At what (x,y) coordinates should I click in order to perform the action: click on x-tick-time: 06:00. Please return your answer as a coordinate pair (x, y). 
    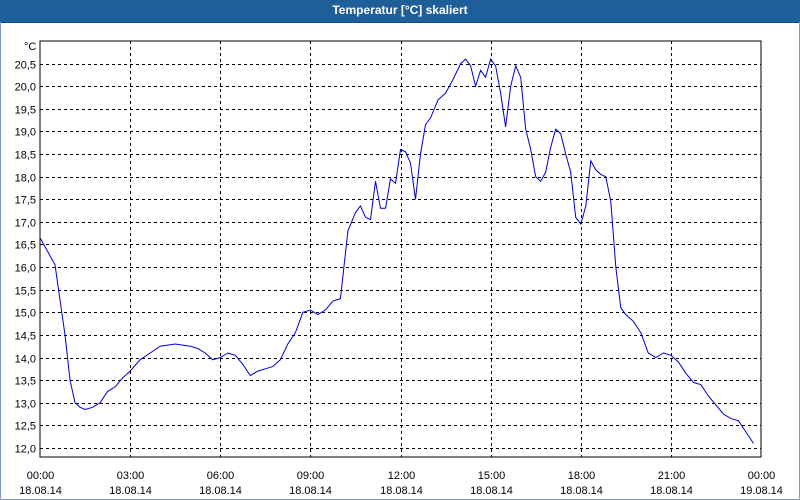
    Looking at the image, I should click on (221, 476).